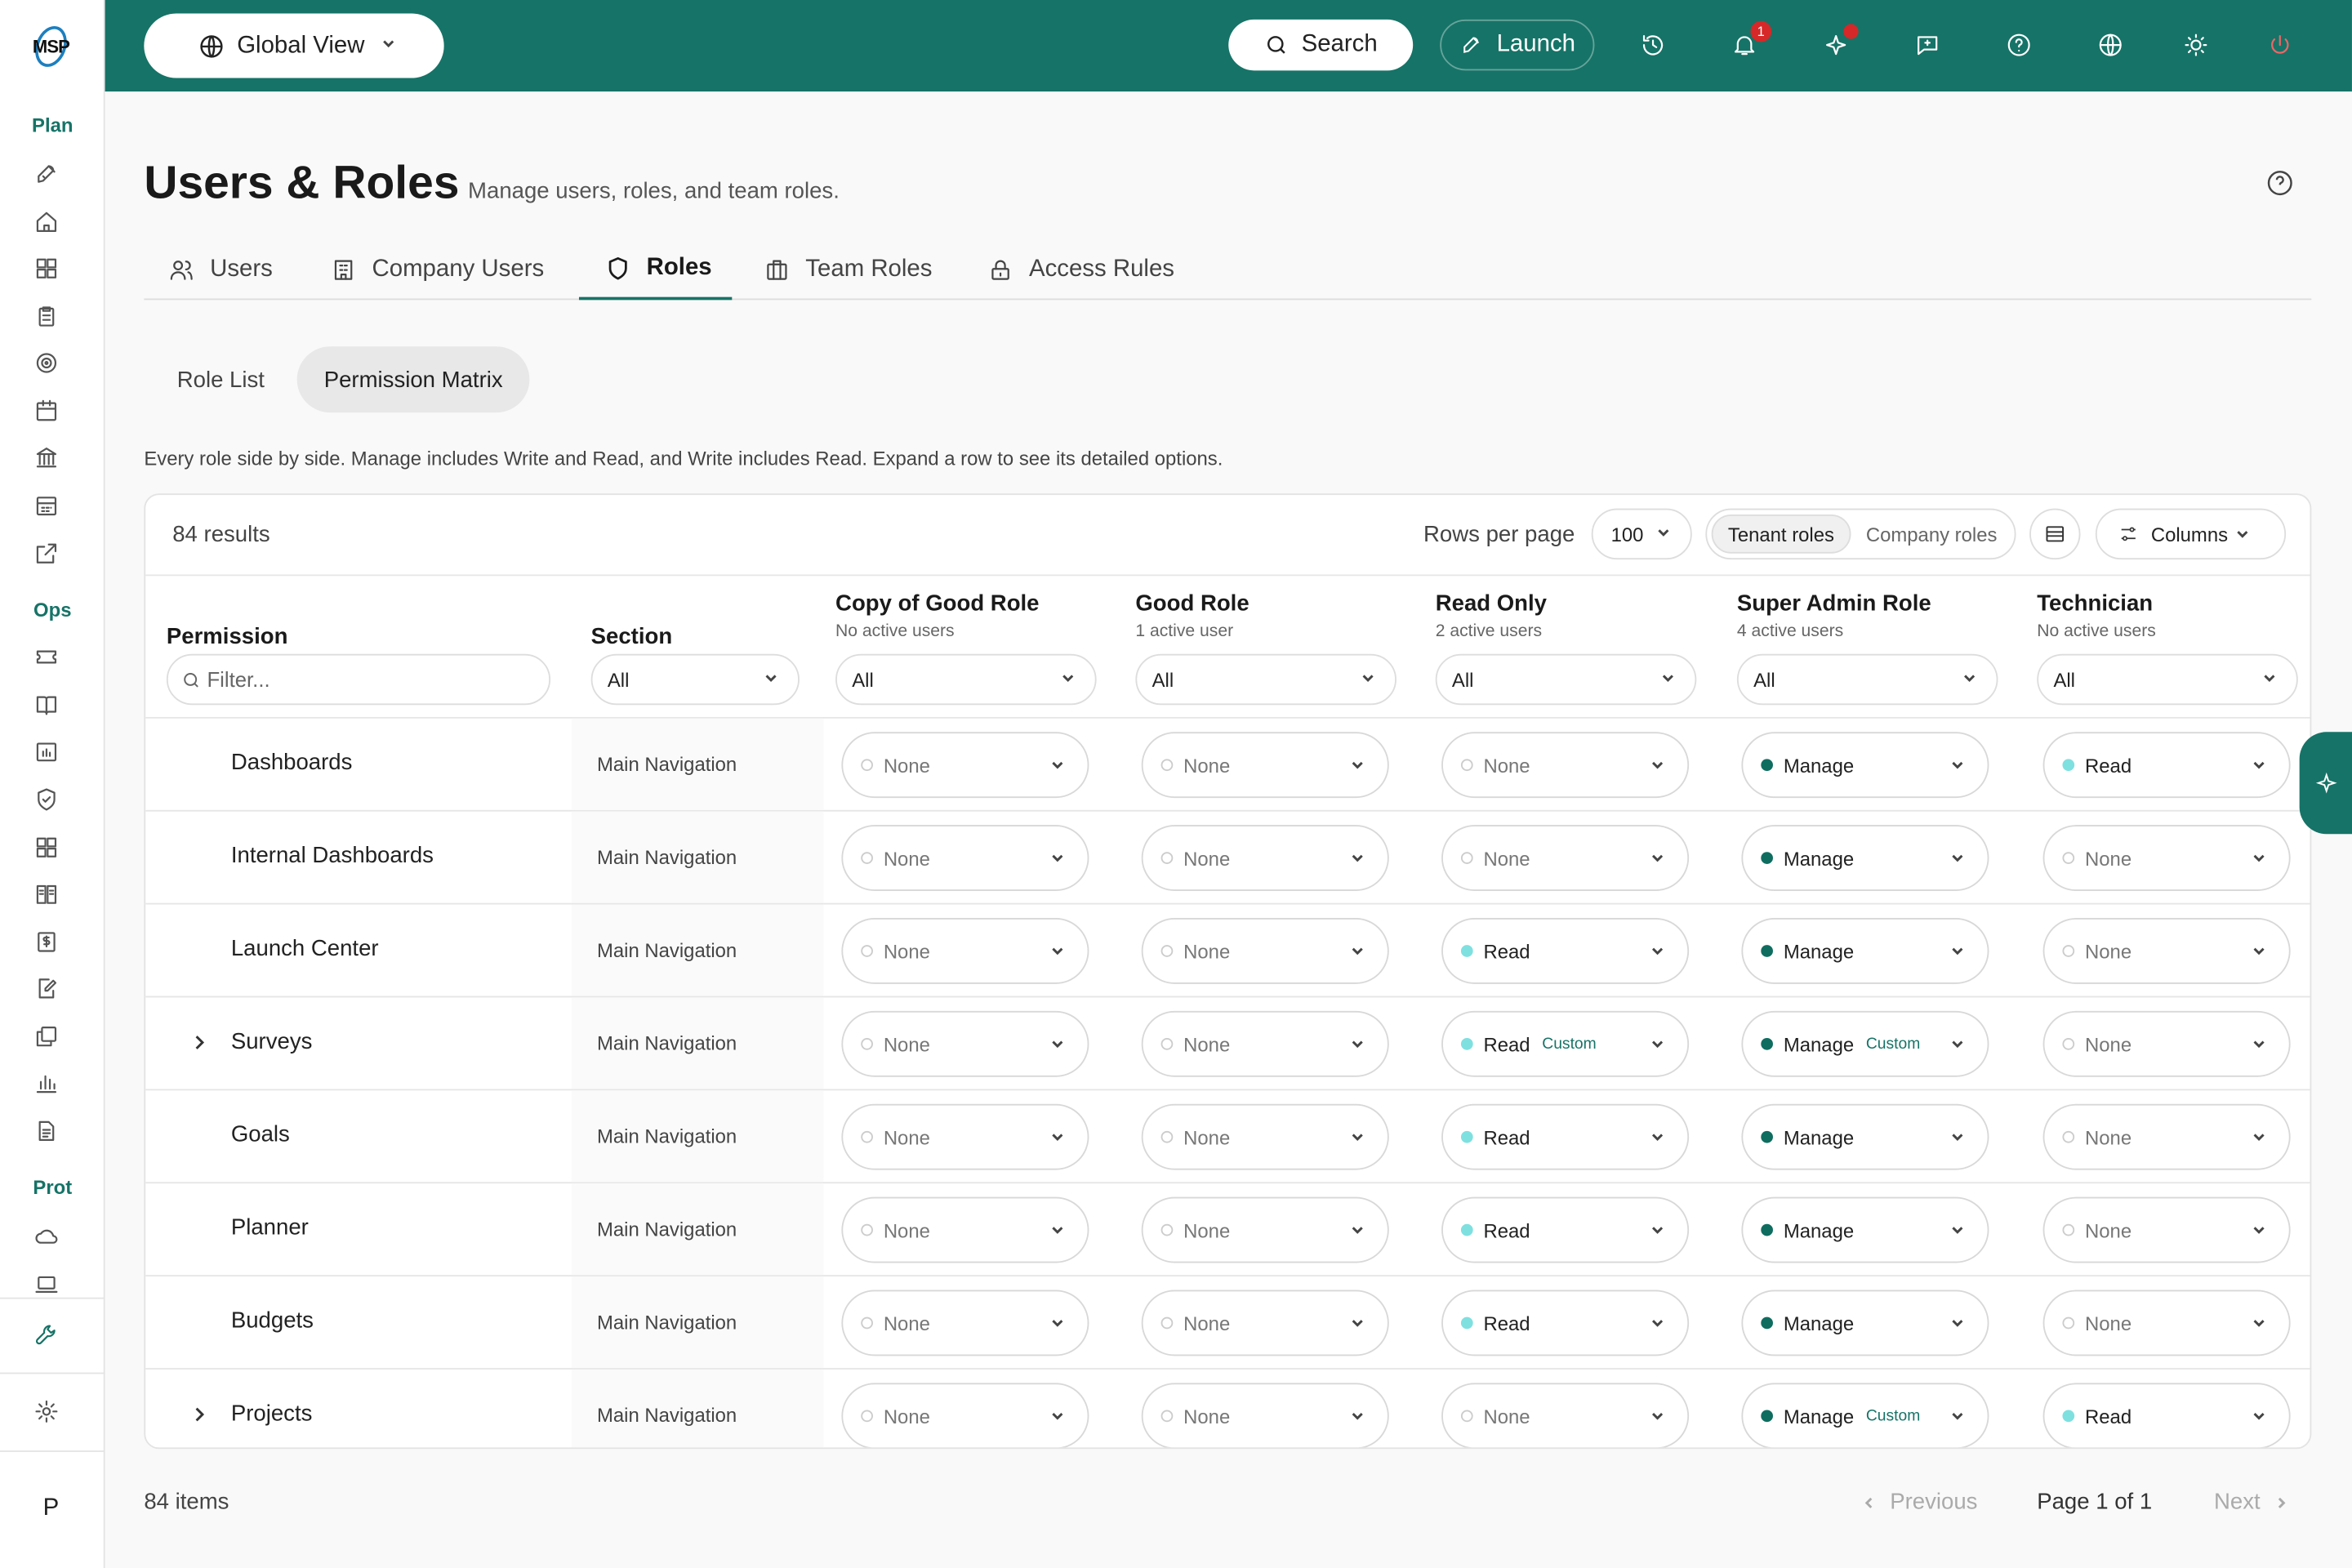 The height and width of the screenshot is (1568, 2352). What do you see at coordinates (1919, 1502) in the screenshot?
I see `previous-page-button: Previous` at bounding box center [1919, 1502].